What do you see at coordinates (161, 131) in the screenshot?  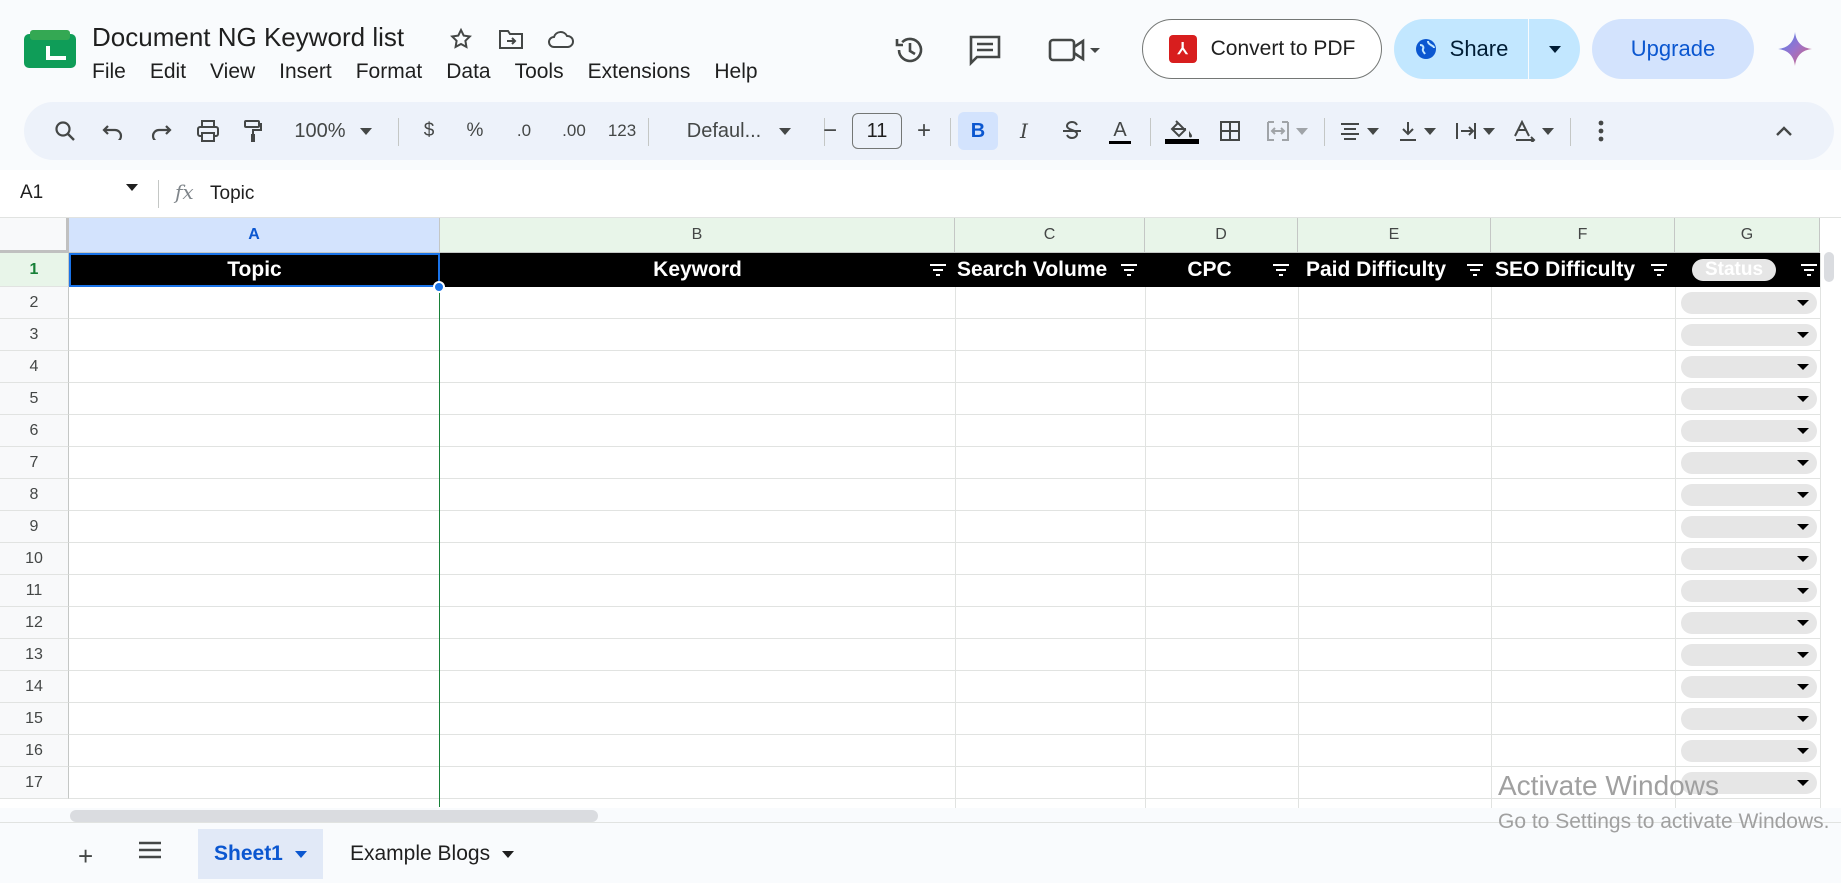 I see `redo-icon` at bounding box center [161, 131].